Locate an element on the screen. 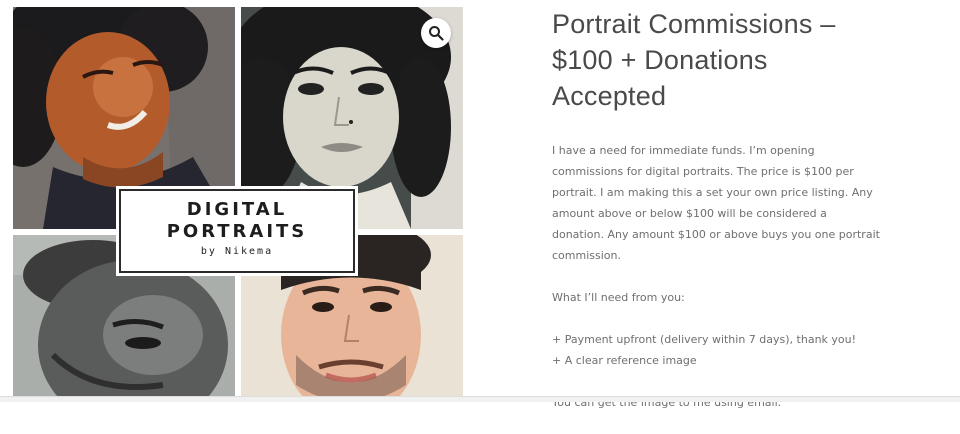 This screenshot has width=960, height=434. card-line-2: PORTRAITS is located at coordinates (237, 231).